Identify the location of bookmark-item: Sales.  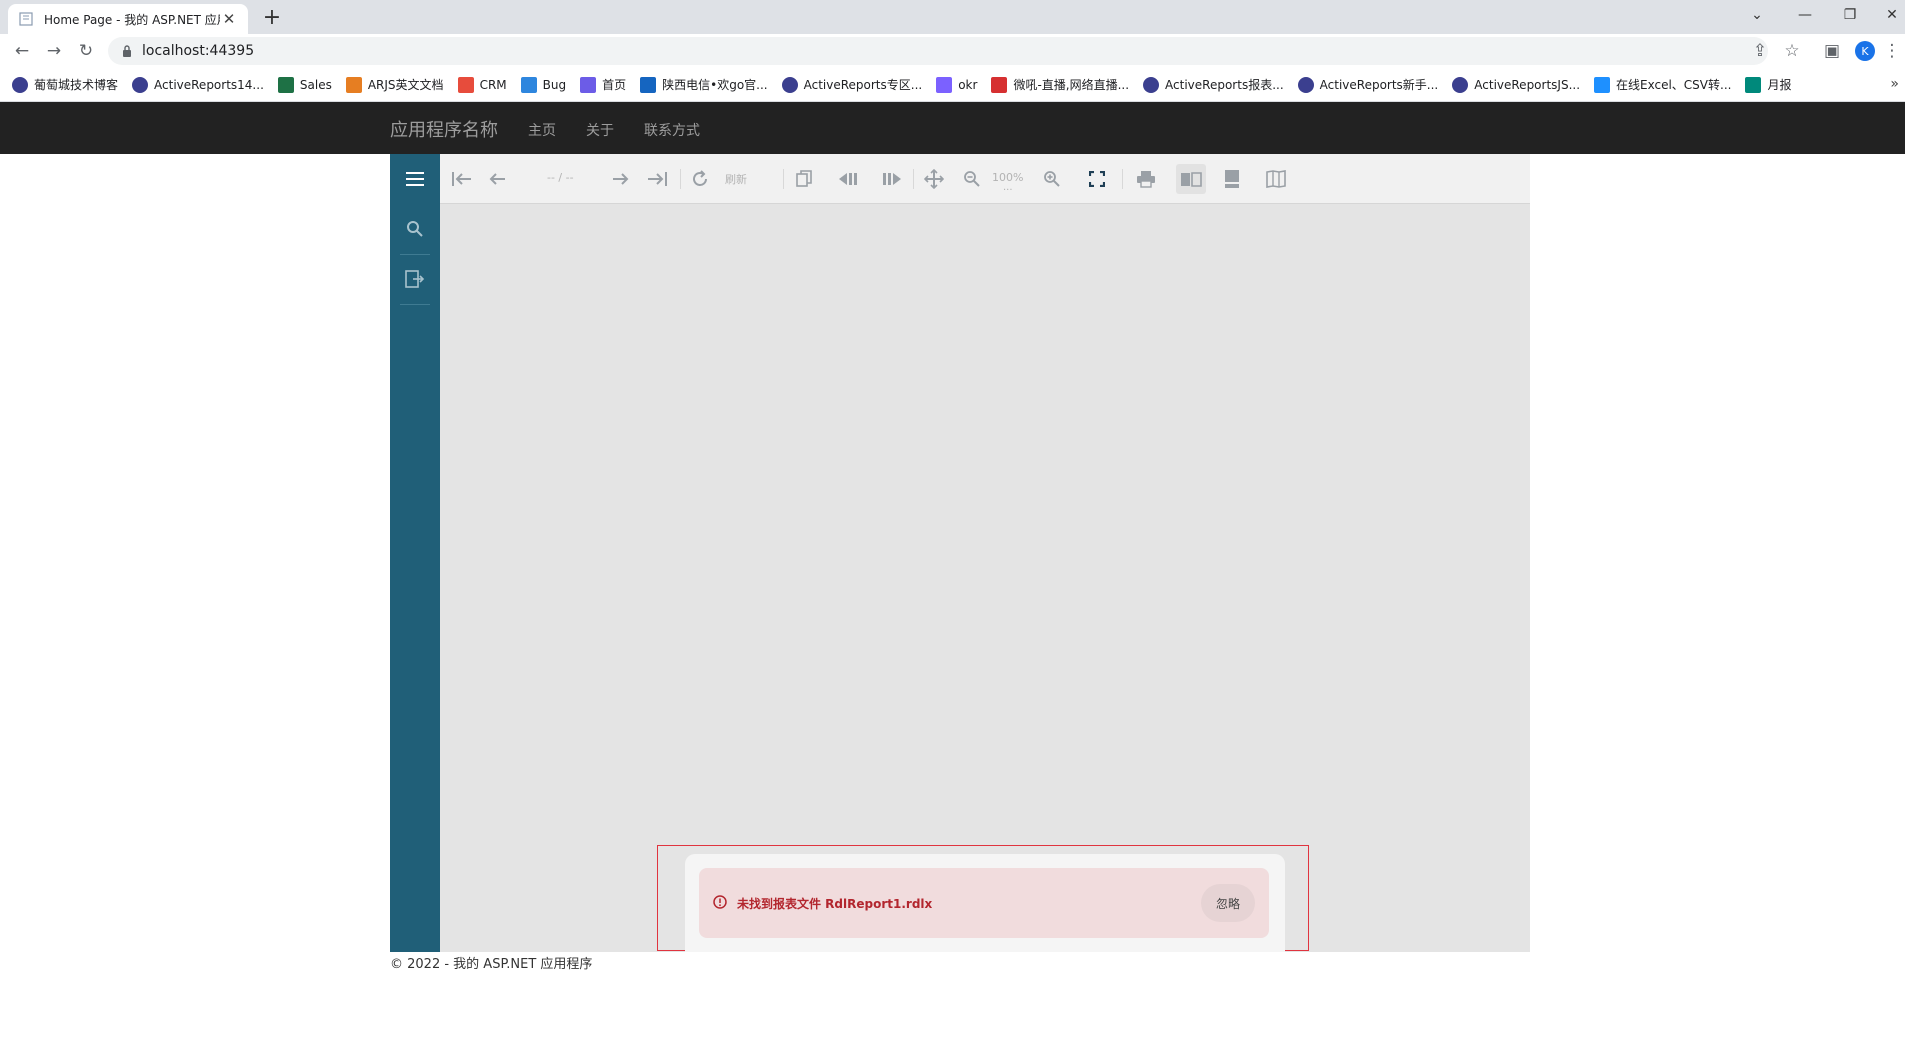
(304, 84).